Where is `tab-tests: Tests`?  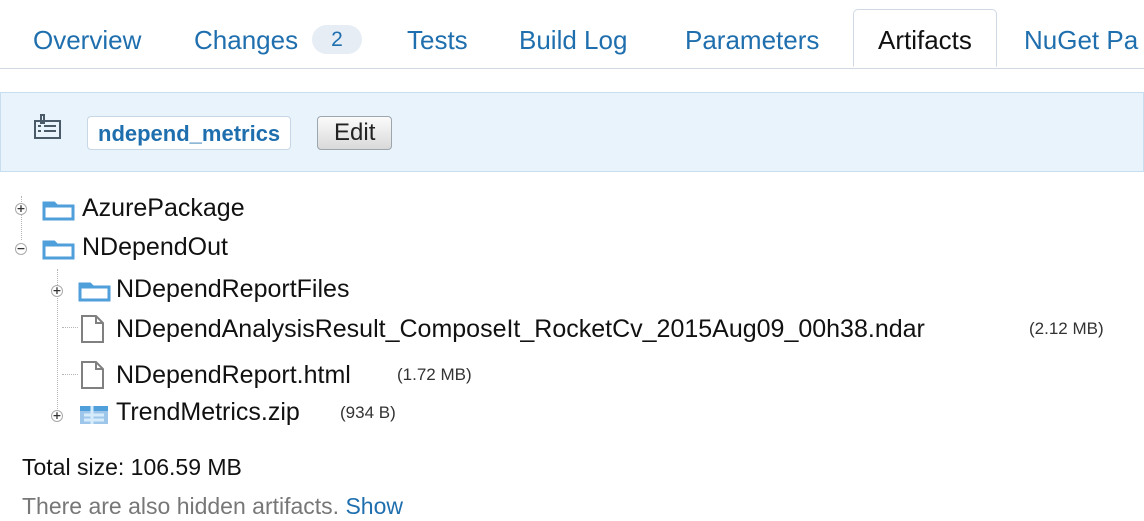 tab-tests: Tests is located at coordinates (437, 40).